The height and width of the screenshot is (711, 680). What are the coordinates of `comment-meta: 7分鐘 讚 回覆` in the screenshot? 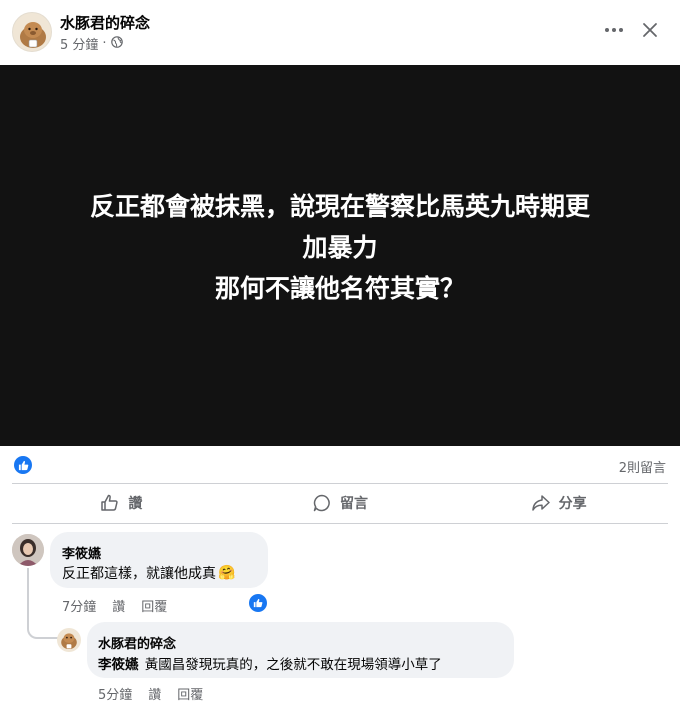 It's located at (114, 605).